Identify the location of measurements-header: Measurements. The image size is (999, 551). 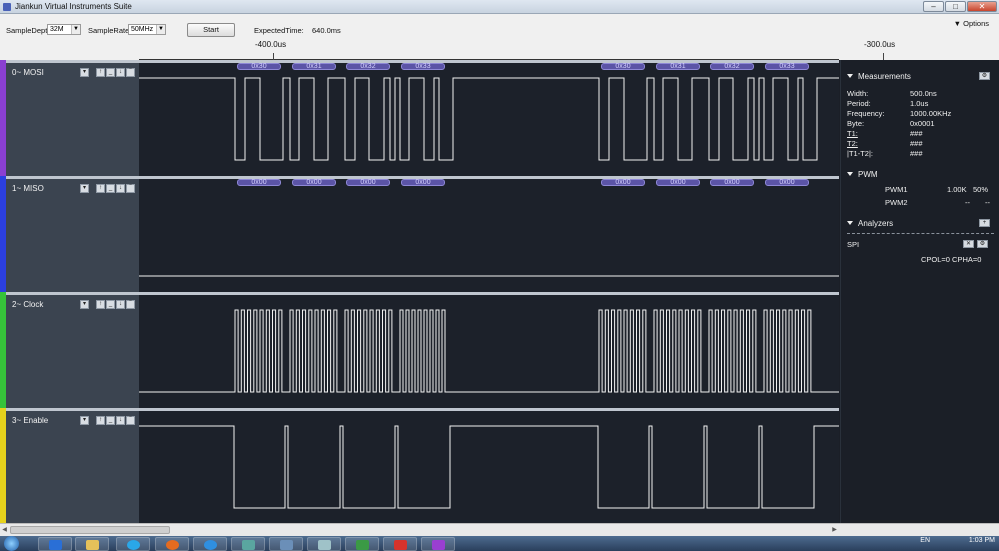
(879, 76).